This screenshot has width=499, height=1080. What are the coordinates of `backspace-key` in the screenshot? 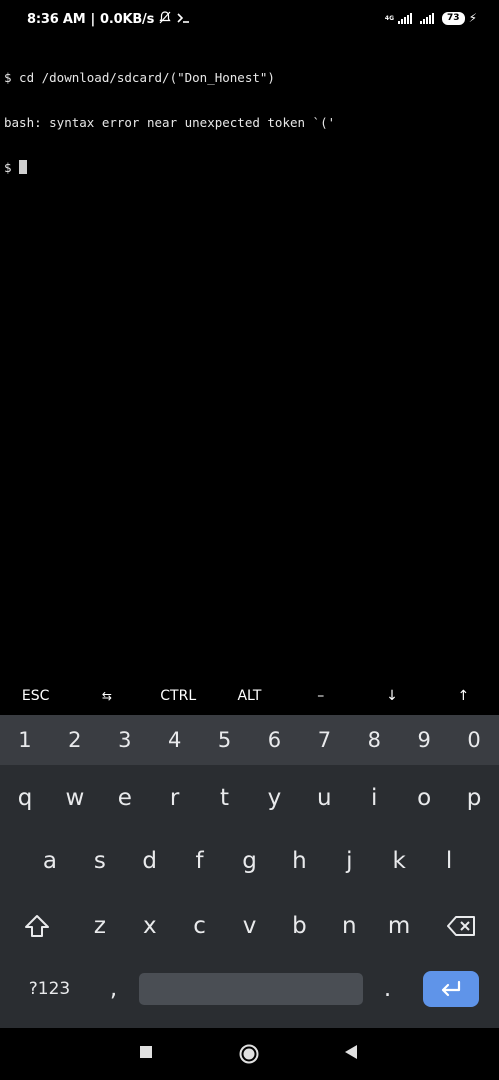 It's located at (461, 926).